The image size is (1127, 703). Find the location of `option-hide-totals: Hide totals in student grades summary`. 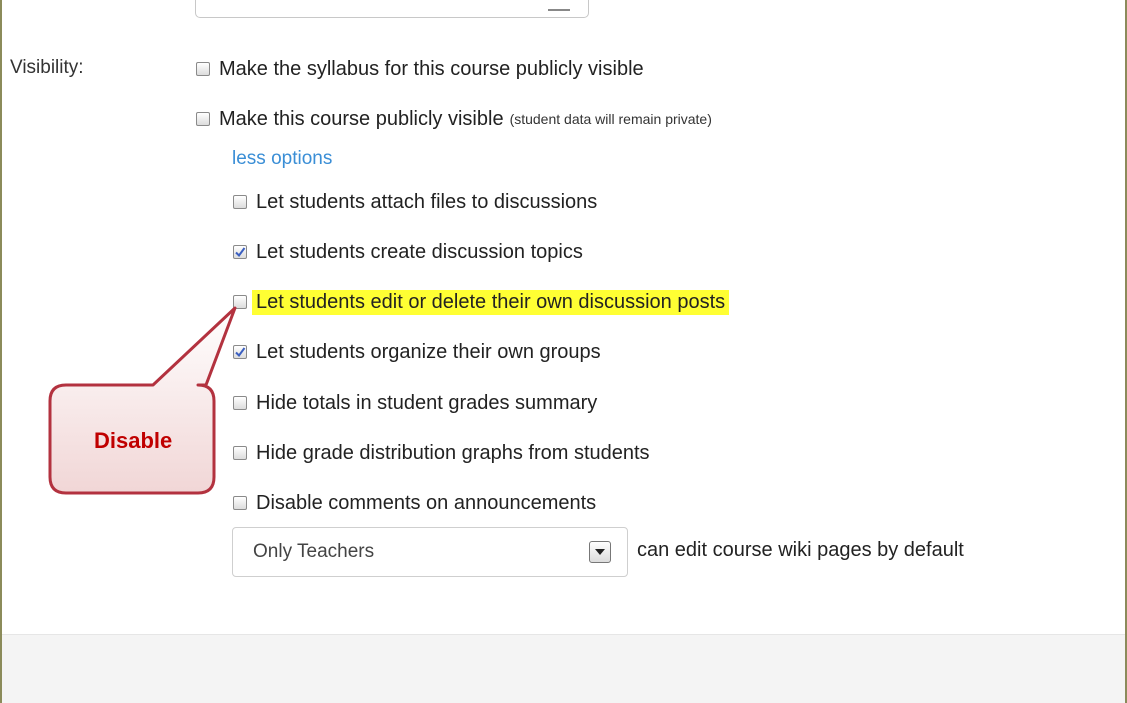

option-hide-totals: Hide totals in student grades summary is located at coordinates (415, 403).